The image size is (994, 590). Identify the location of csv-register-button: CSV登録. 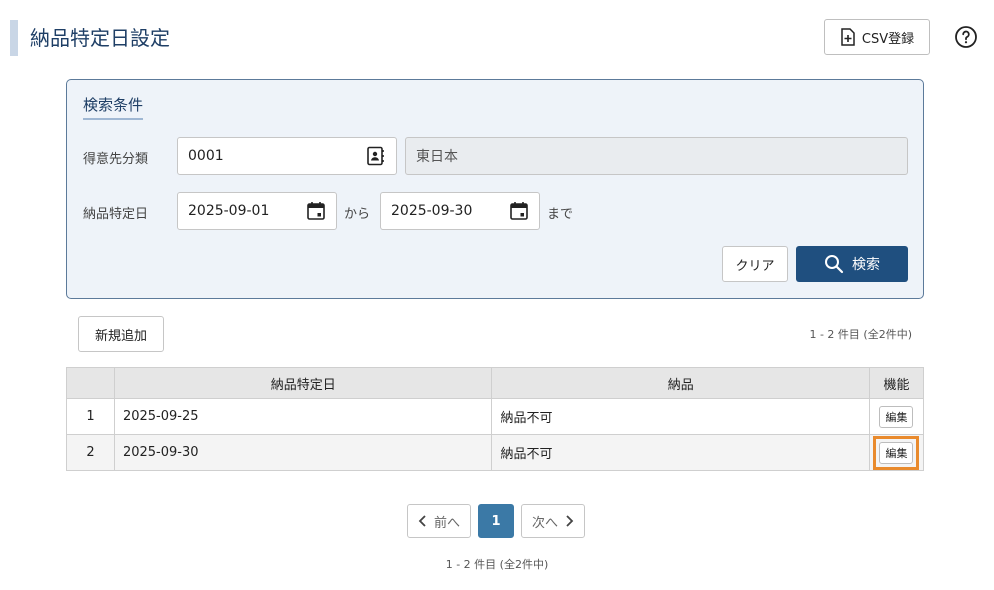
(877, 37).